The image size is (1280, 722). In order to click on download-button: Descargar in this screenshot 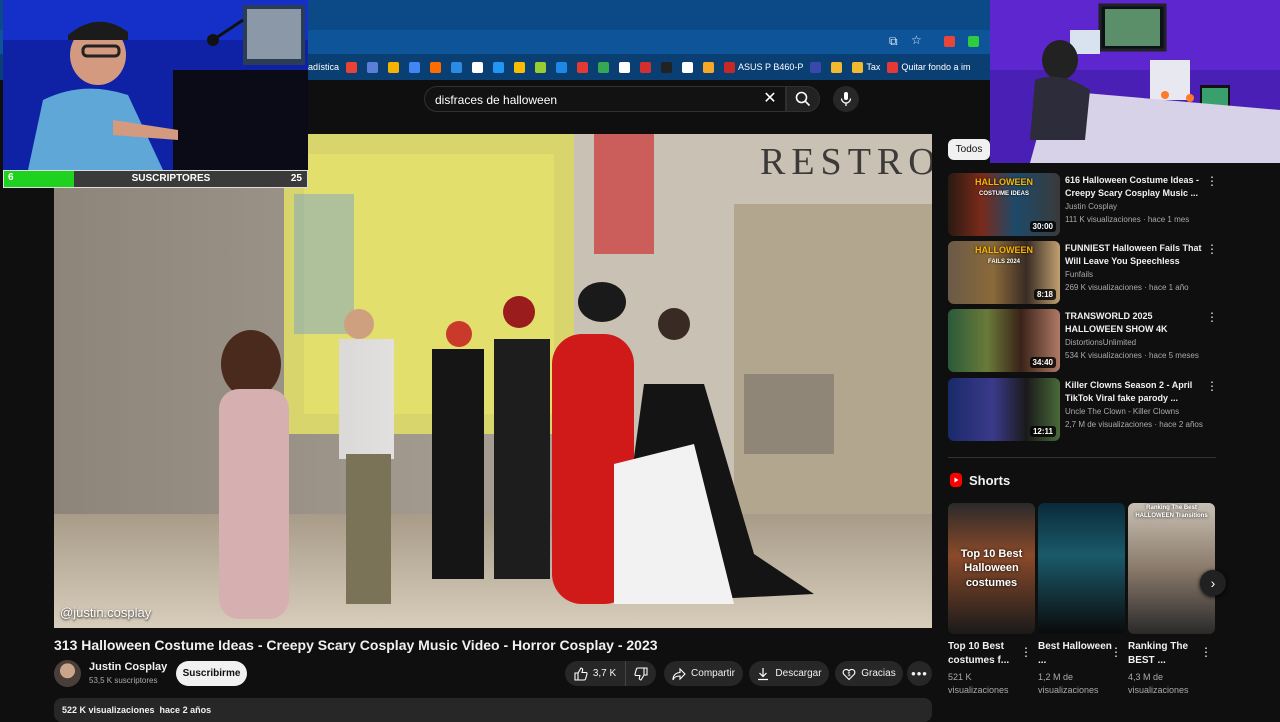, I will do `click(789, 673)`.